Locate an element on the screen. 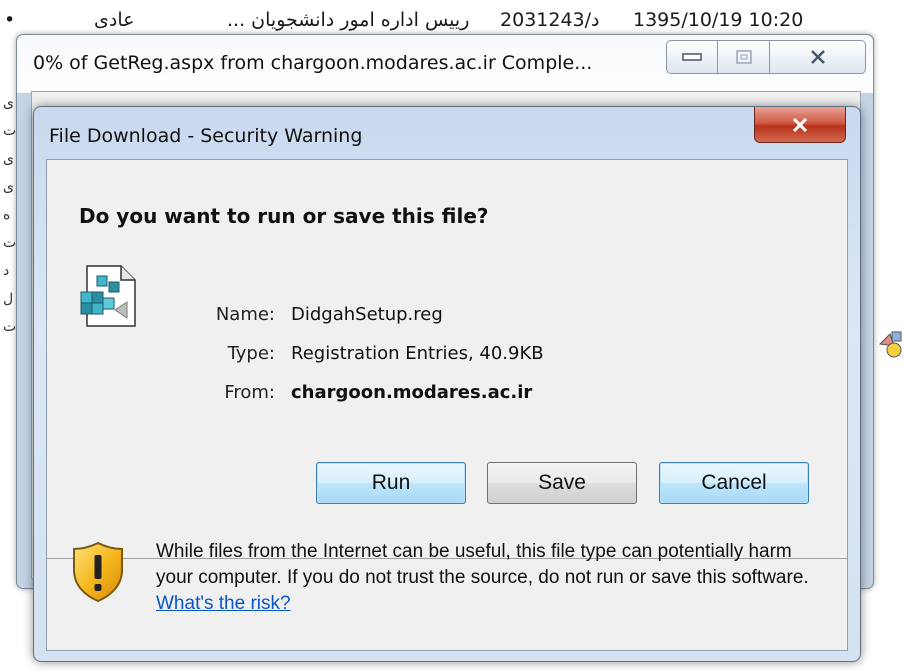 This screenshot has width=907, height=671. progress-window-caption-buttons is located at coordinates (766, 57).